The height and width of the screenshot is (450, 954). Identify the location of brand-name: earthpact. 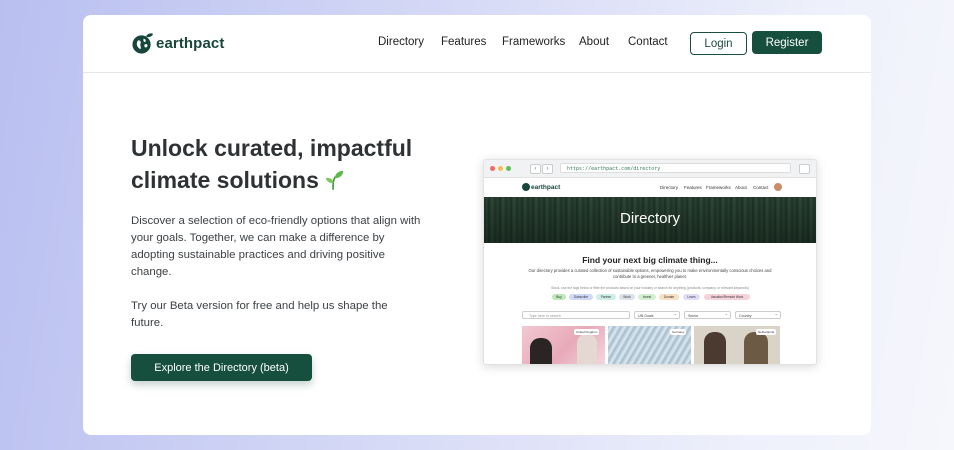
(190, 43).